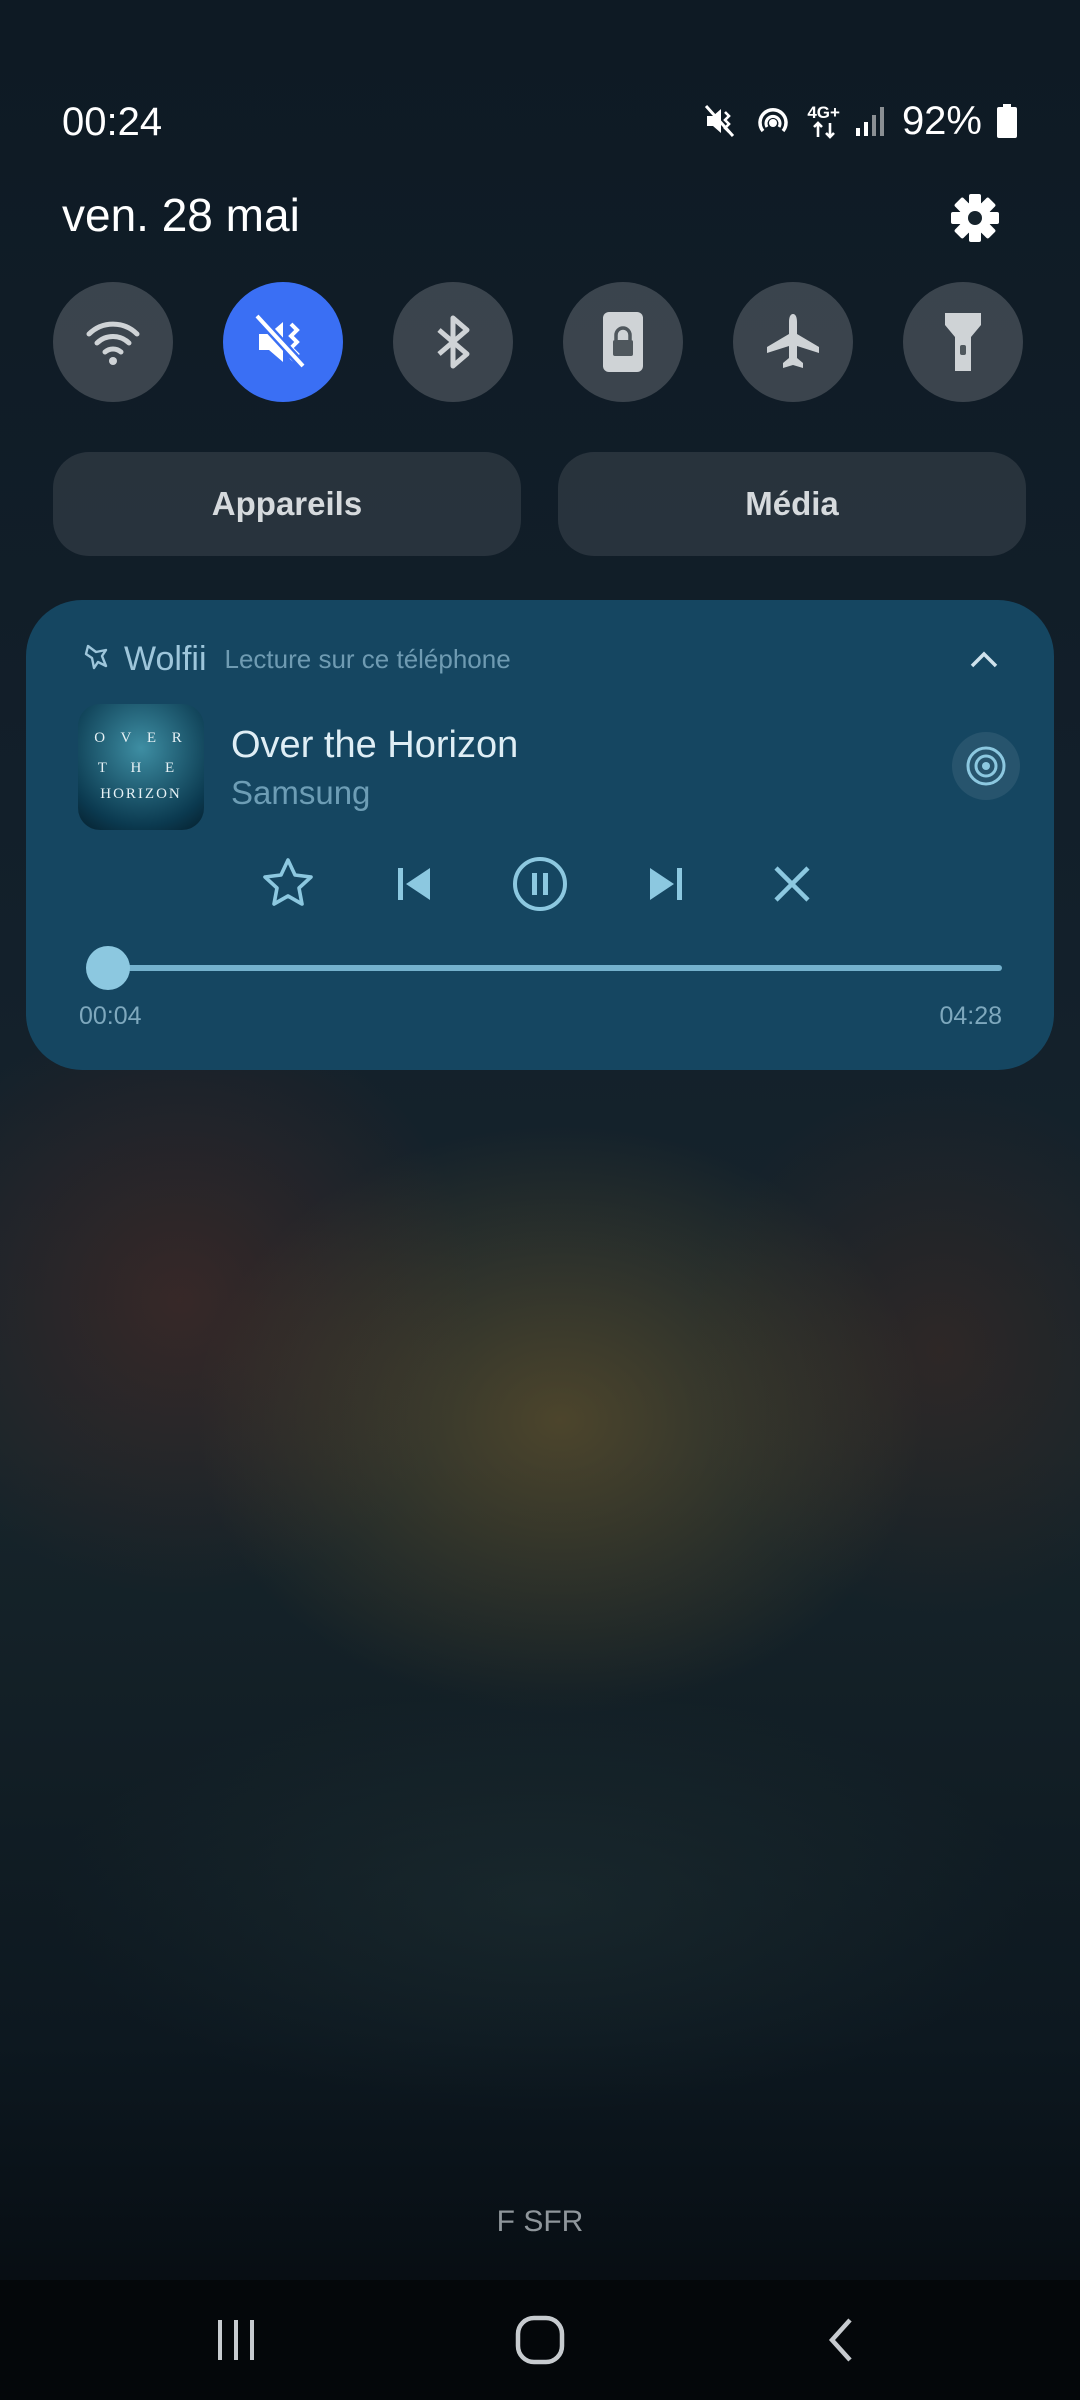  I want to click on sound-mode-toggle, so click(283, 342).